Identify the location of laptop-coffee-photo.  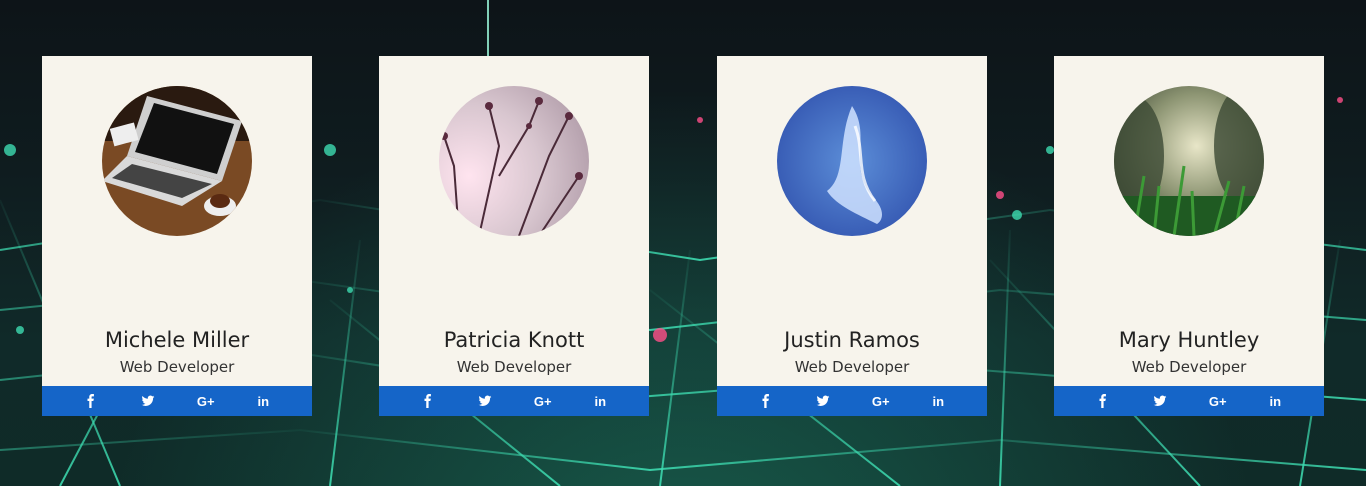
(177, 161).